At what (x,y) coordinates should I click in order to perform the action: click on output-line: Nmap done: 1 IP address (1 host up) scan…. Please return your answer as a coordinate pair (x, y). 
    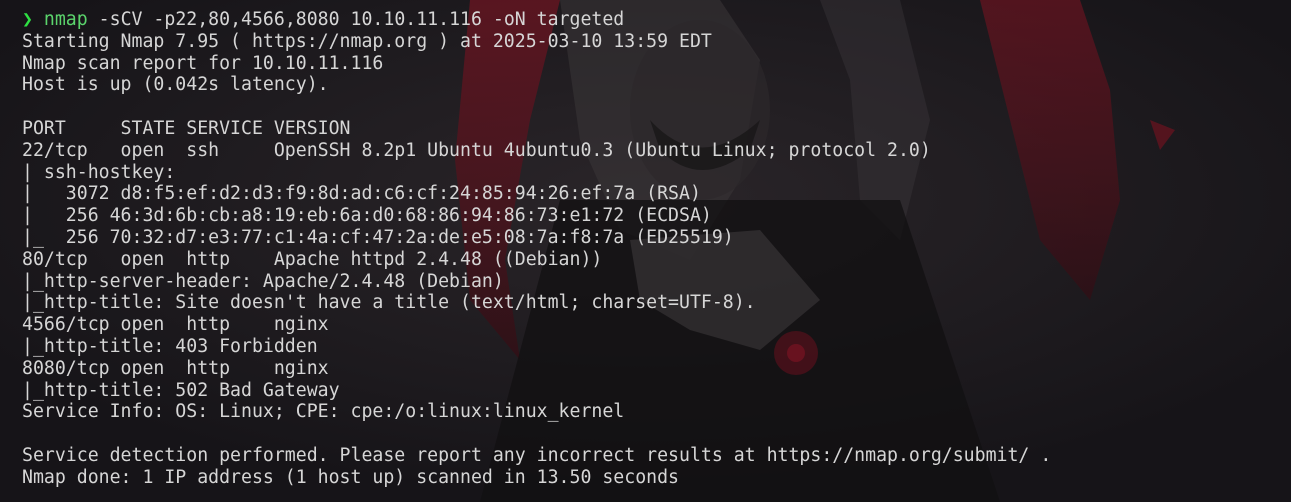
    Looking at the image, I should click on (350, 477).